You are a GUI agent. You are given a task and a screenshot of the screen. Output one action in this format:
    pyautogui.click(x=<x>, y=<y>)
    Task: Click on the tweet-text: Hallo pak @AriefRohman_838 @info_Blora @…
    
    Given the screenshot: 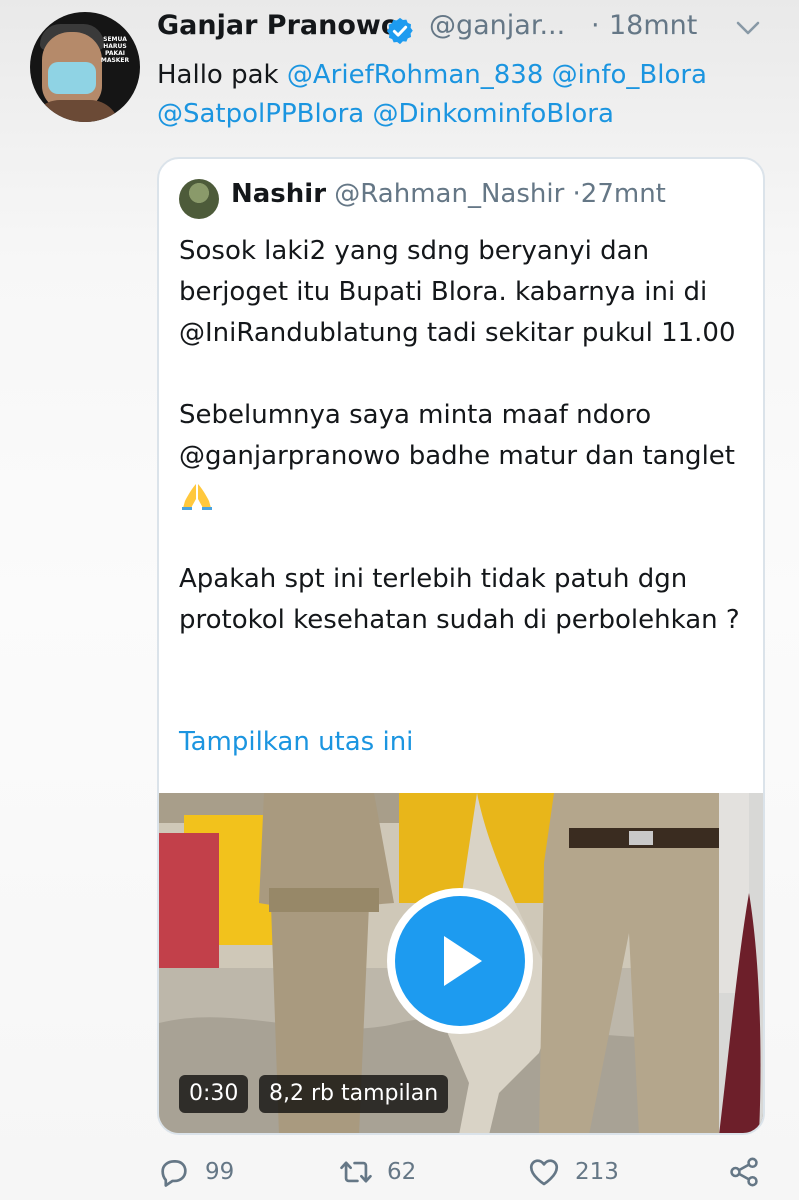 What is the action you would take?
    pyautogui.click(x=462, y=95)
    